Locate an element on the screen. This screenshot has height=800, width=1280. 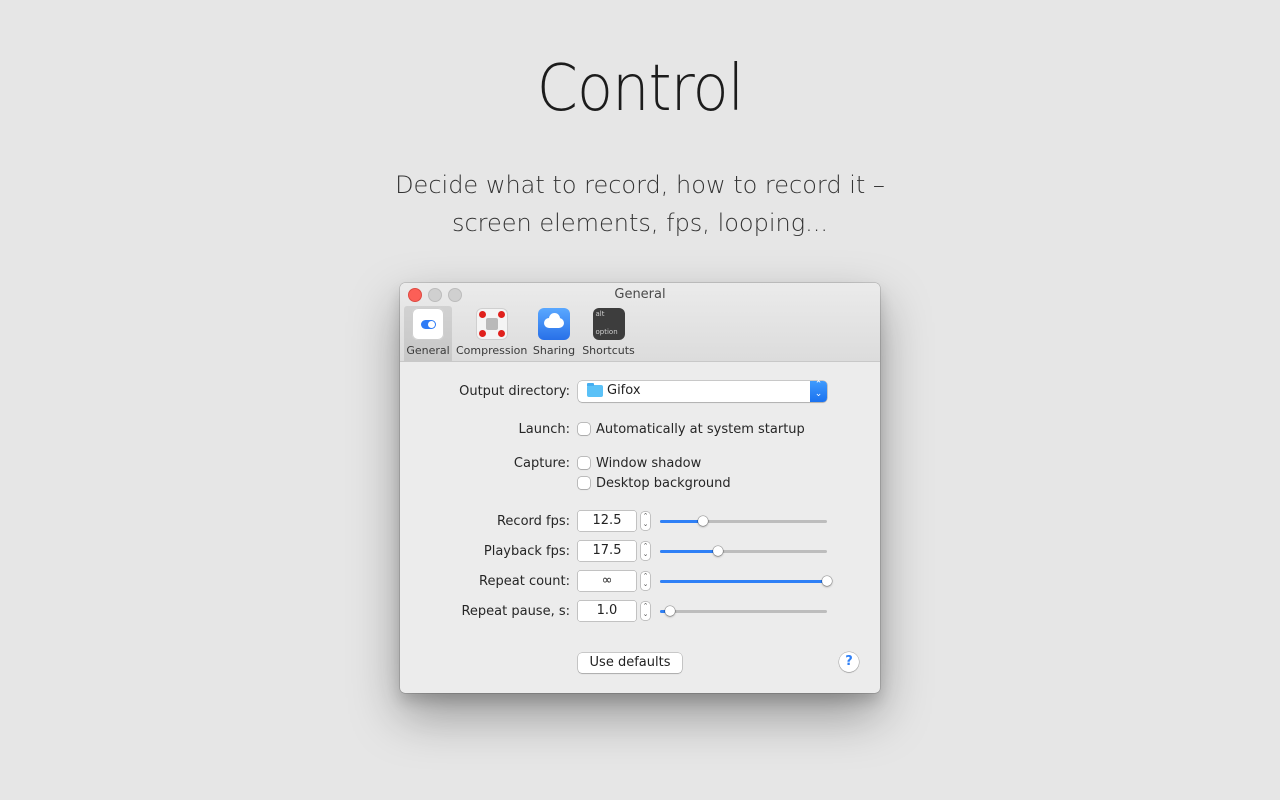
playback-fps-label: Playback fps: is located at coordinates (526, 551).